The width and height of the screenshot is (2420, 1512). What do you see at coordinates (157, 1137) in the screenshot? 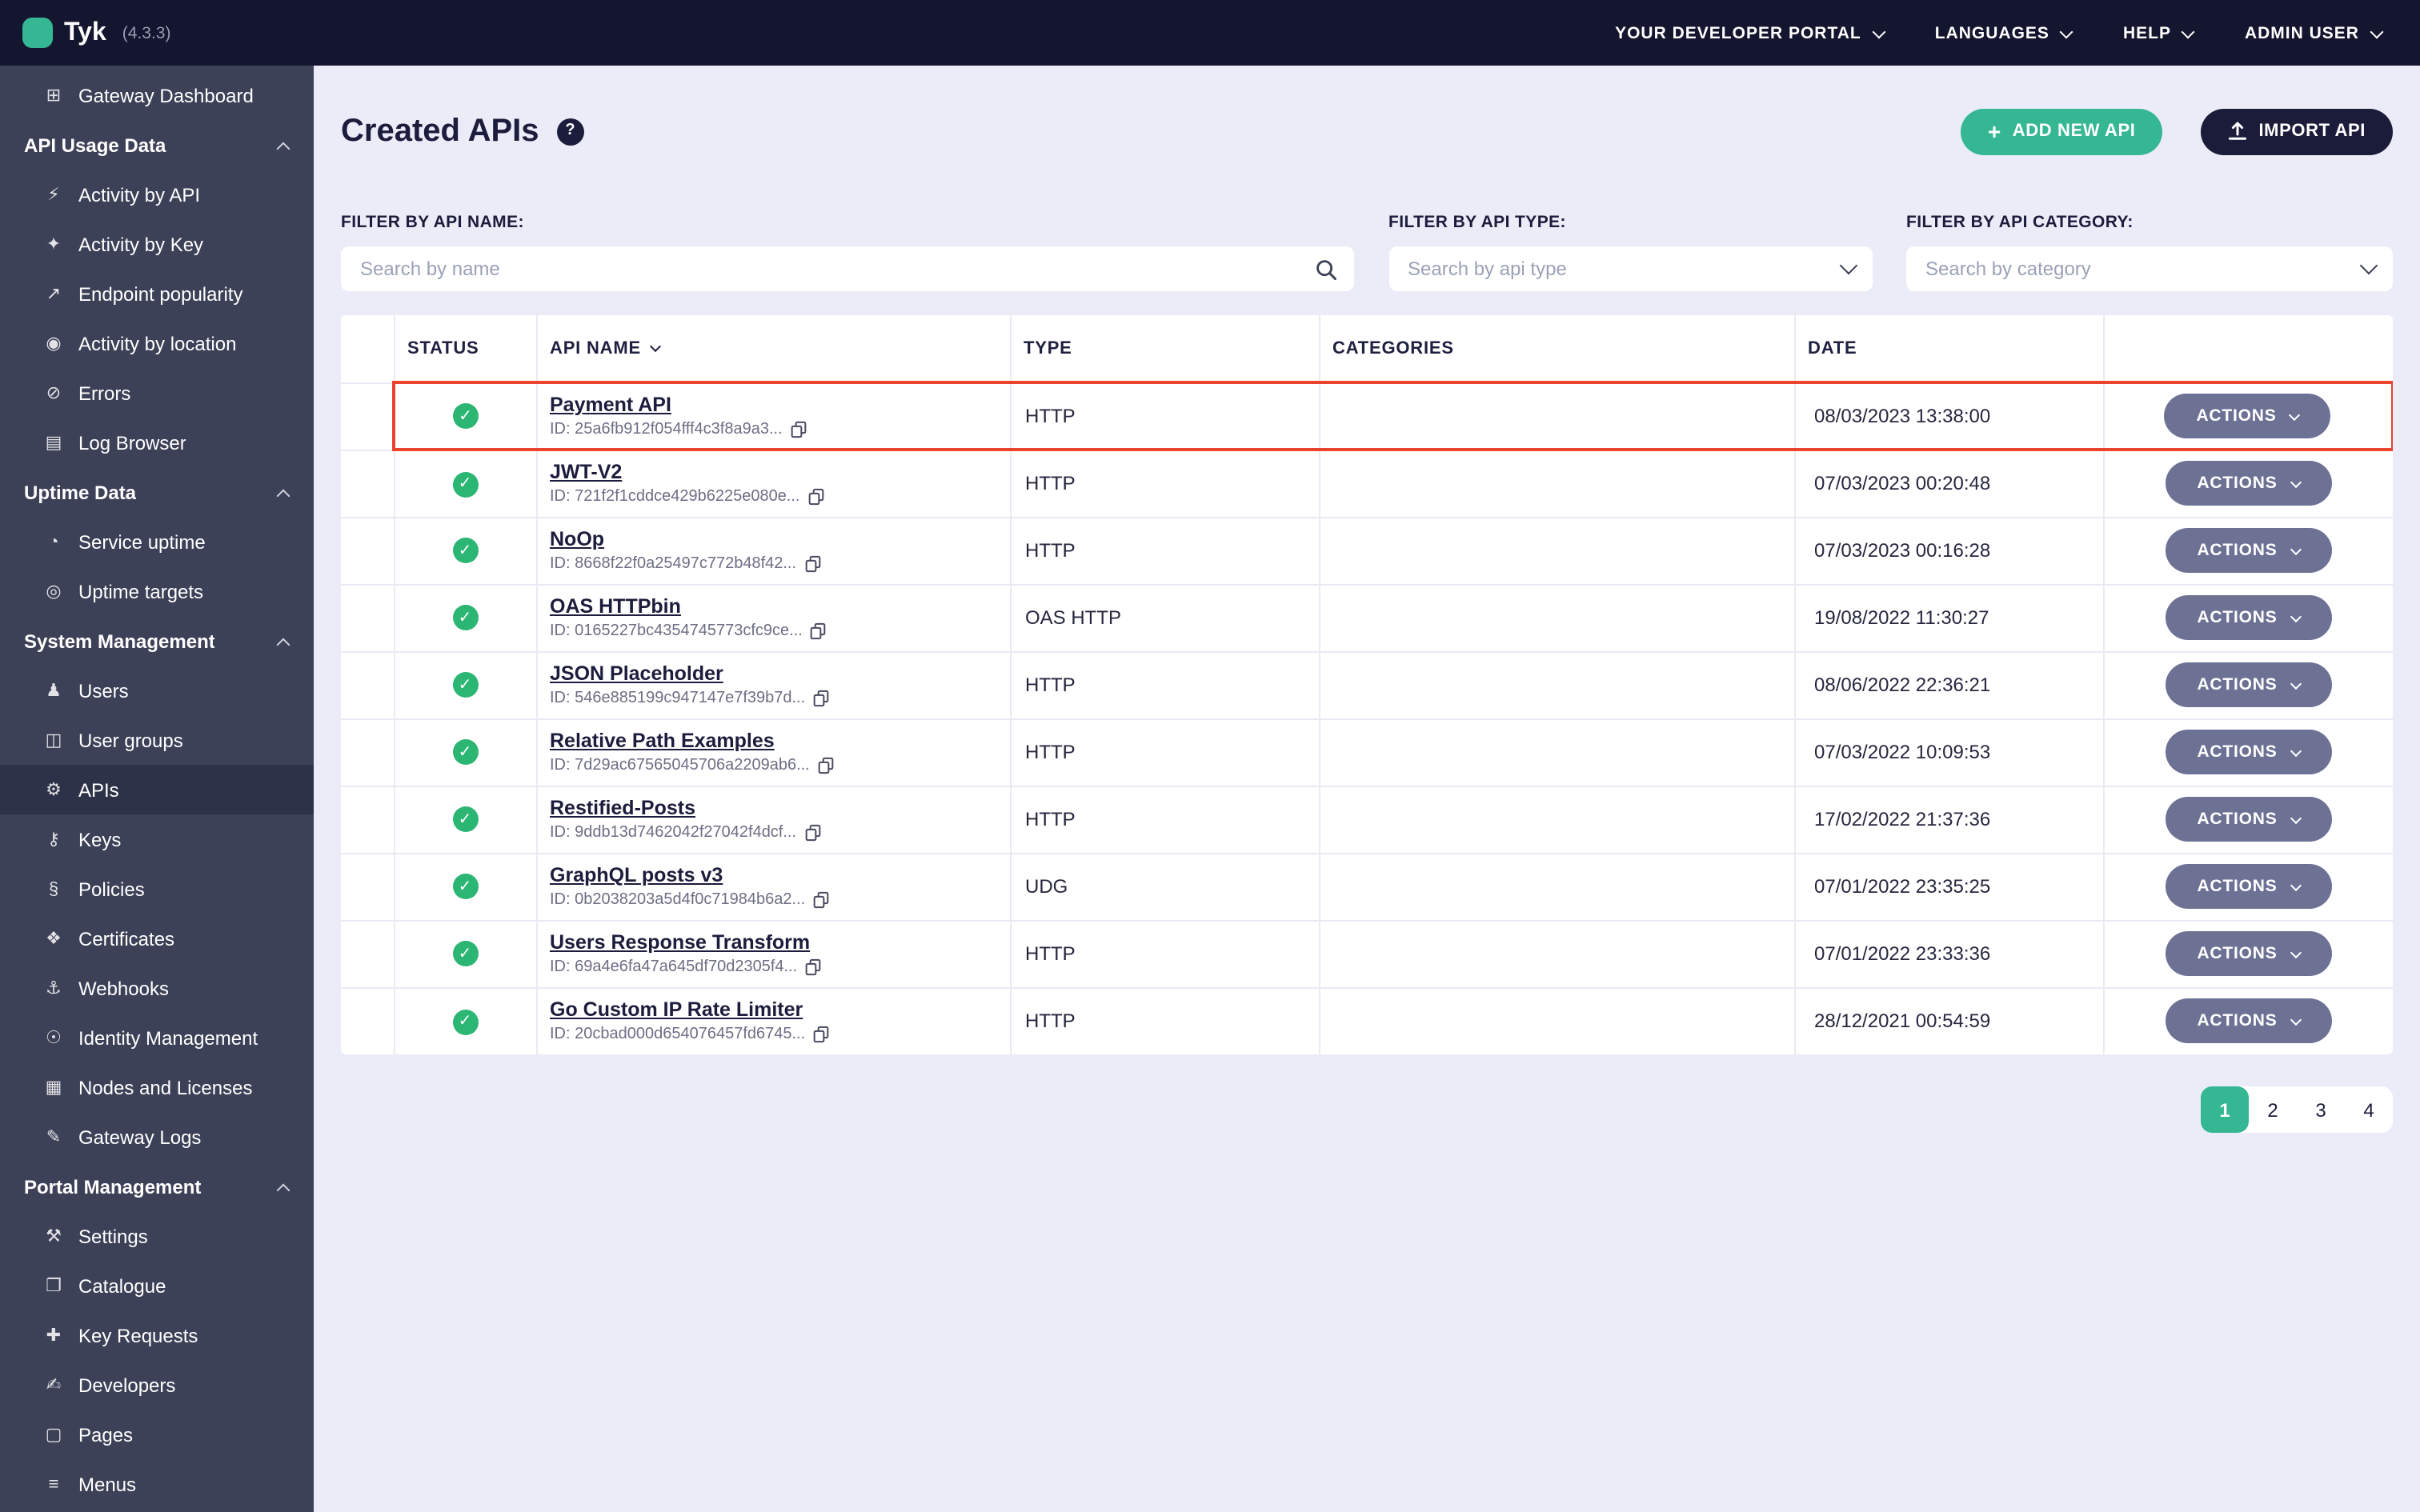
I see `sidebar-item-gateway-logs: ✎ Gateway Logs` at bounding box center [157, 1137].